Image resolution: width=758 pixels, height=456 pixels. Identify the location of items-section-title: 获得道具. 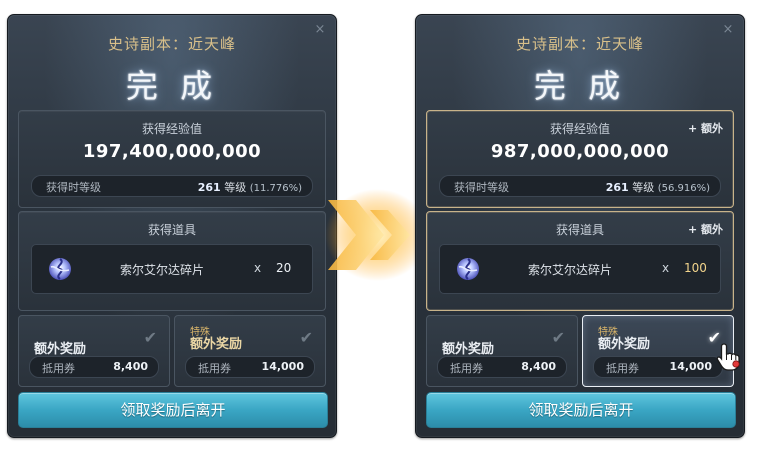
(171, 230).